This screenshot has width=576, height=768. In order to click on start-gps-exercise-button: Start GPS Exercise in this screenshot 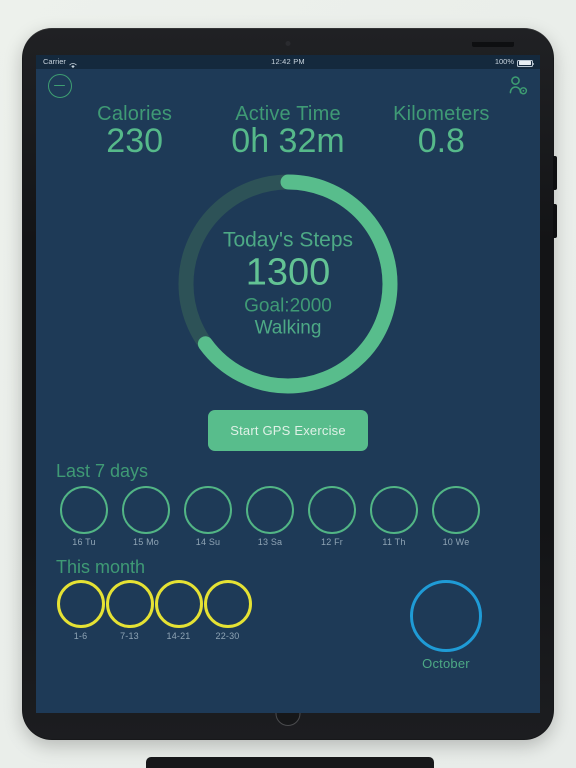, I will do `click(288, 430)`.